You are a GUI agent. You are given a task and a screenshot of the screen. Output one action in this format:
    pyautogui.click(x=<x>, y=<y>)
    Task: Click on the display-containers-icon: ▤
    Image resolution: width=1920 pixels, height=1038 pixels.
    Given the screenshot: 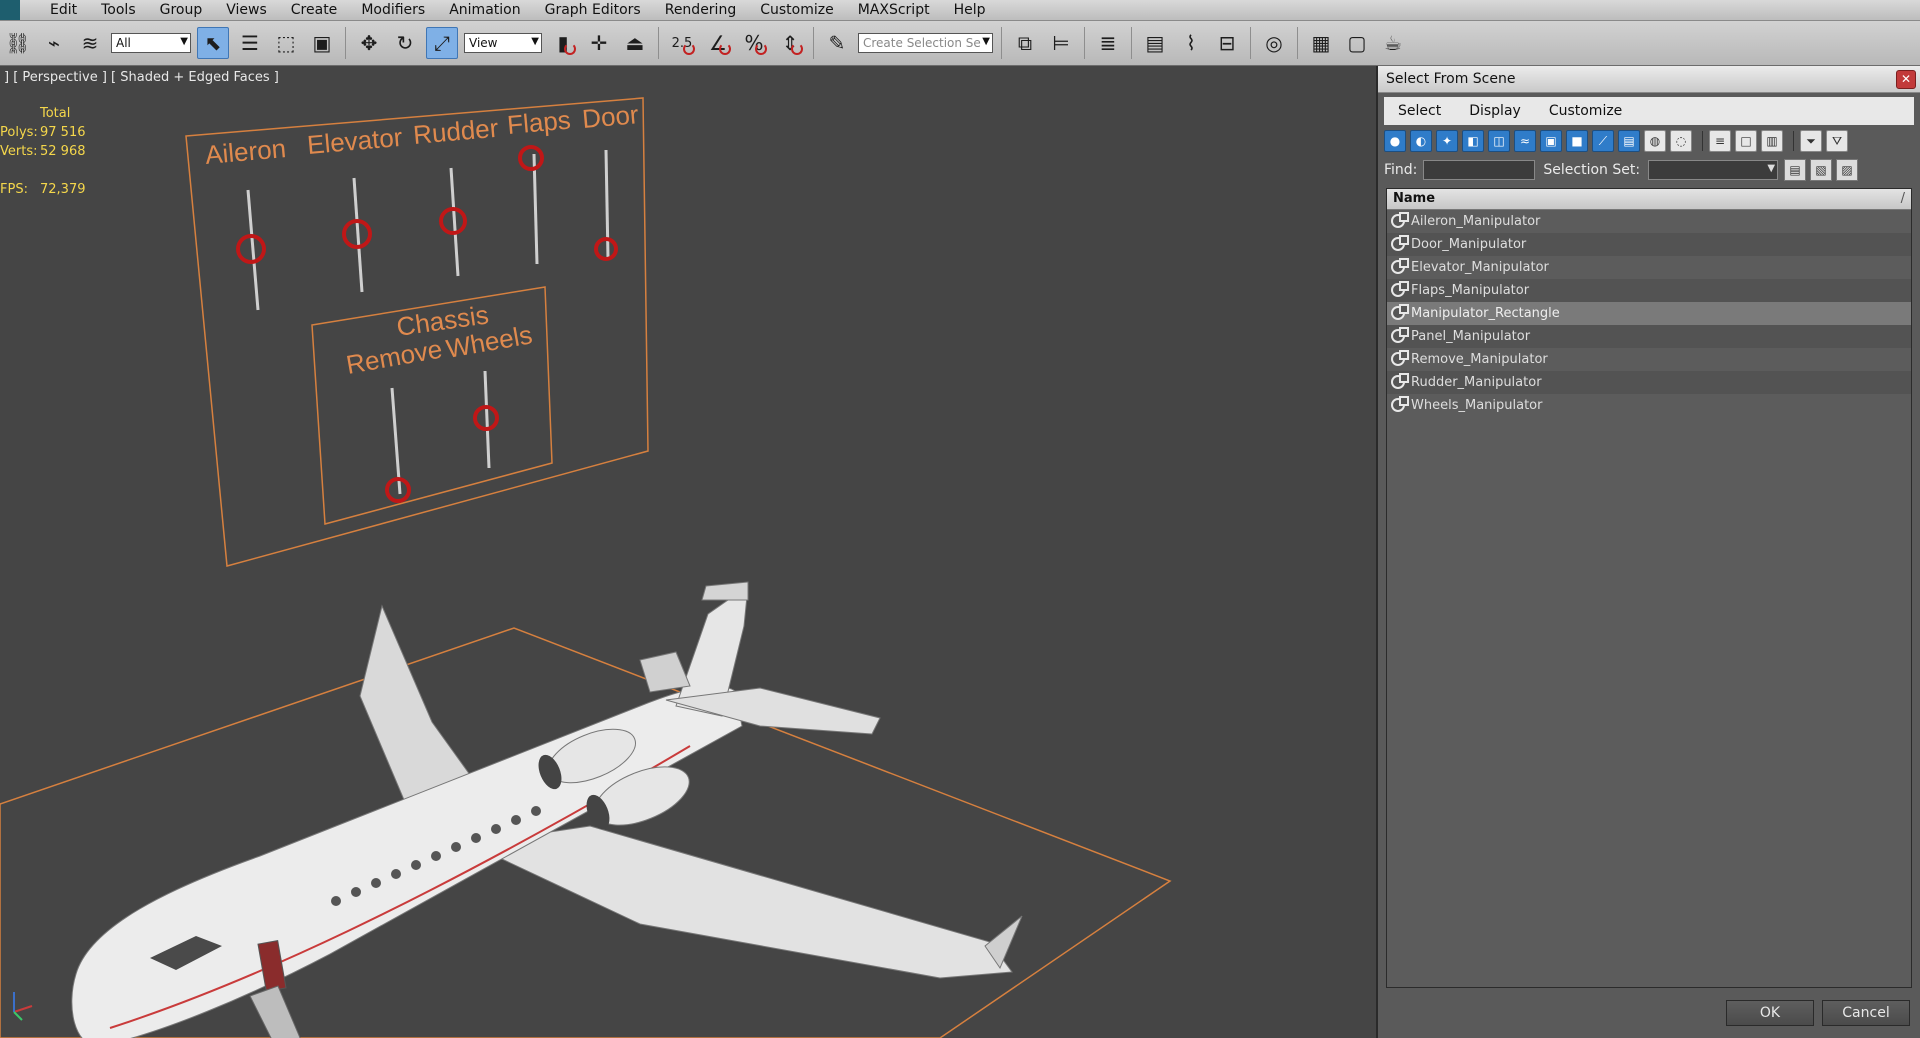 What is the action you would take?
    pyautogui.click(x=1629, y=141)
    